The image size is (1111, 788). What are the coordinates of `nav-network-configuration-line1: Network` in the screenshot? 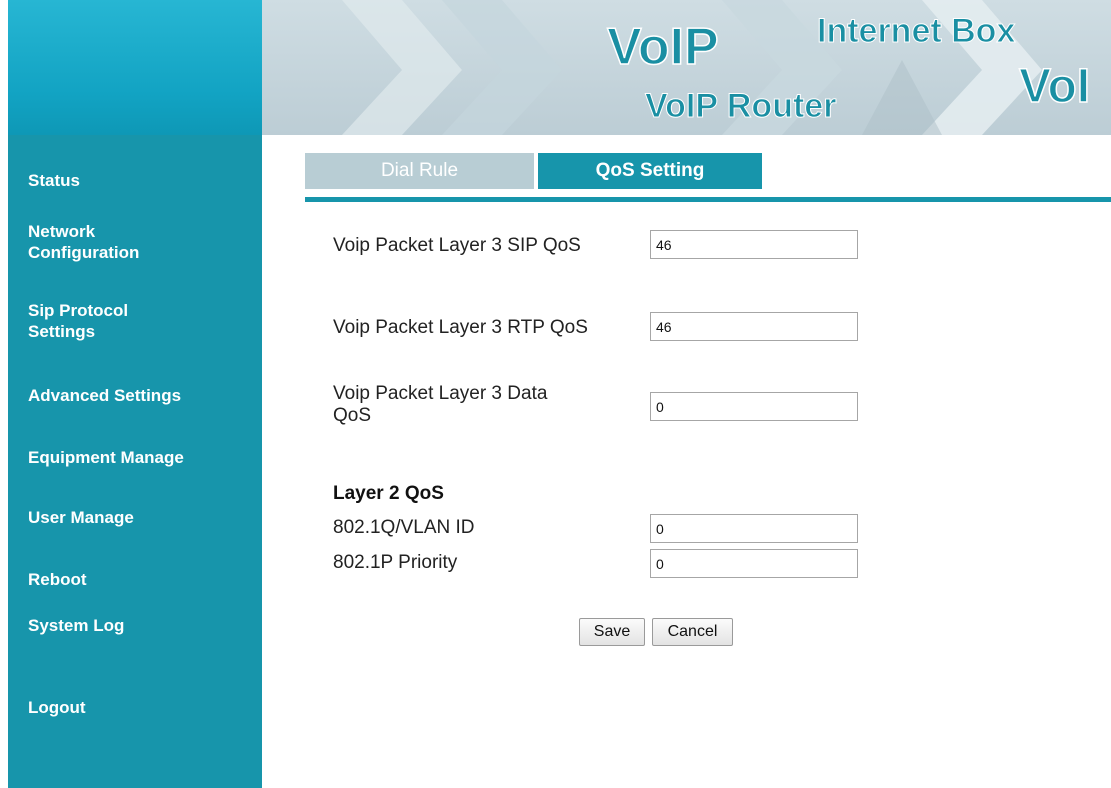 It's located at (62, 231).